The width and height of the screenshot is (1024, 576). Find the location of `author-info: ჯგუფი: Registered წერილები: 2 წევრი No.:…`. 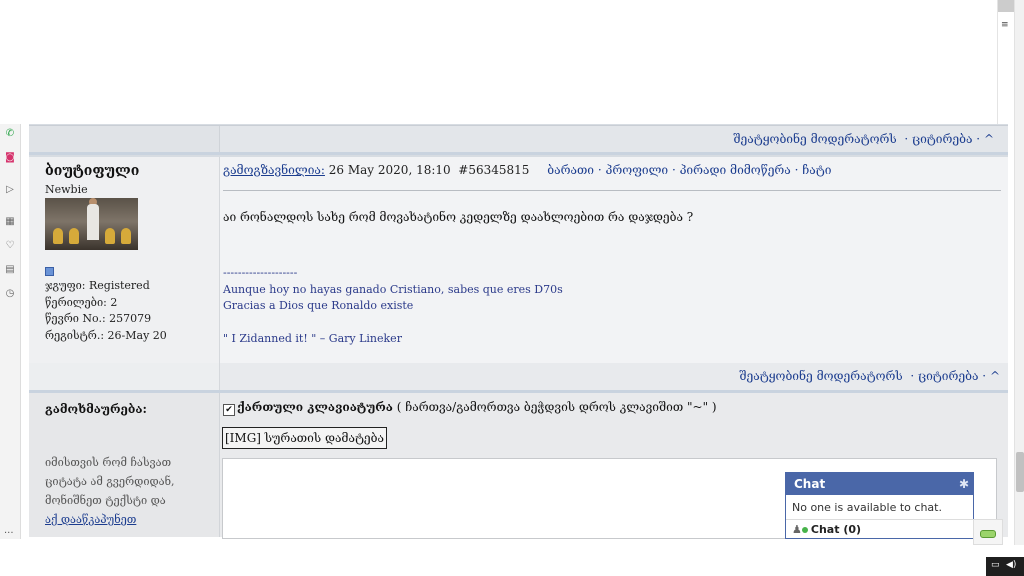

author-info: ჯგუფი: Registered წერილები: 2 წევრი No.:… is located at coordinates (106, 311).